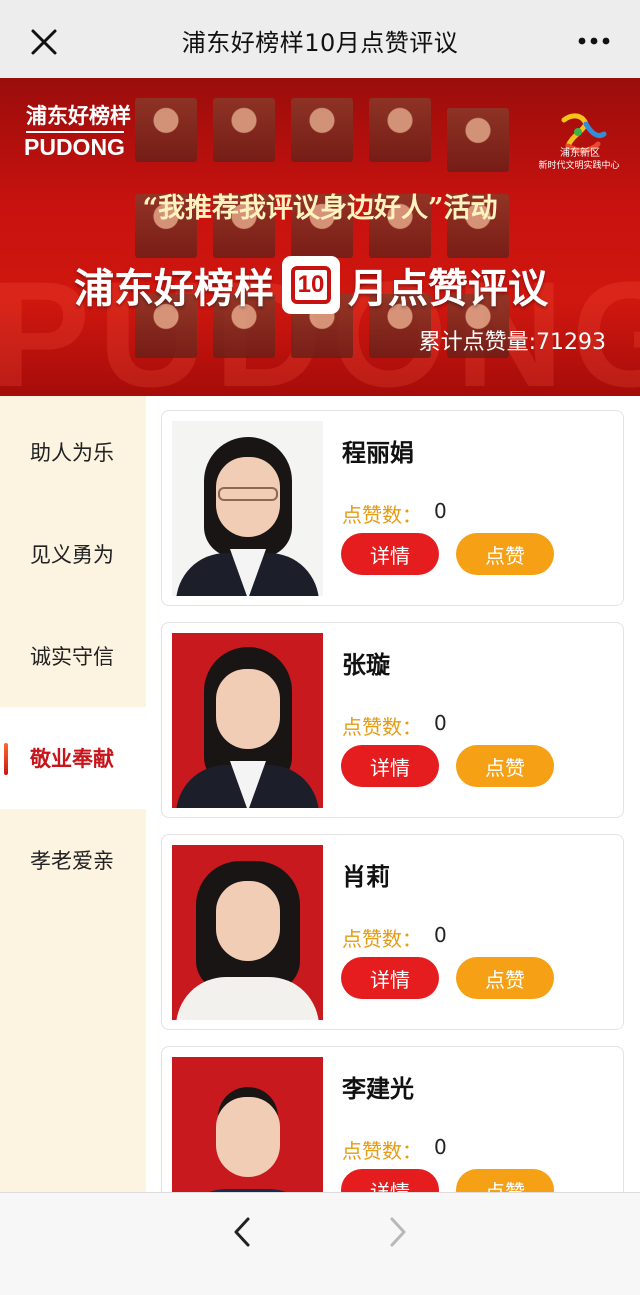  Describe the element at coordinates (78, 115) in the screenshot. I see `brand-logo-chinese: 浦东好榜样` at that location.